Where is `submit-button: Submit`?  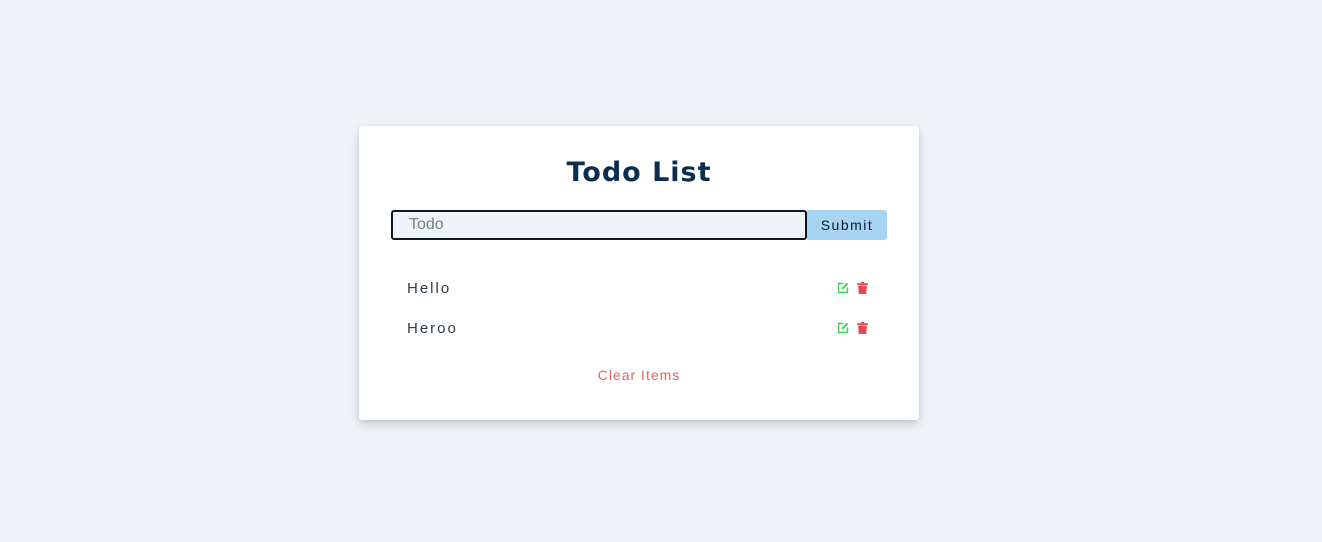
submit-button: Submit is located at coordinates (847, 225).